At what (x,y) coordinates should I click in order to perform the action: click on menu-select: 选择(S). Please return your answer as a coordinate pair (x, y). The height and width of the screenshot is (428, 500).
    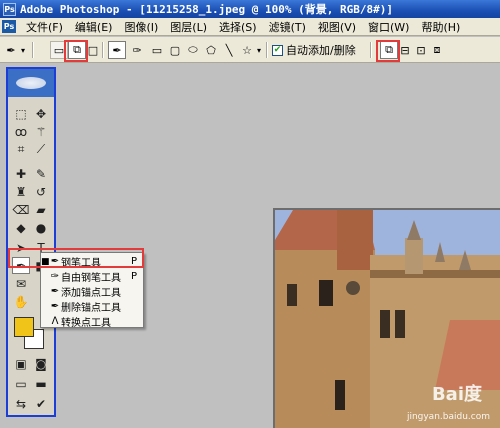
    Looking at the image, I should click on (238, 27).